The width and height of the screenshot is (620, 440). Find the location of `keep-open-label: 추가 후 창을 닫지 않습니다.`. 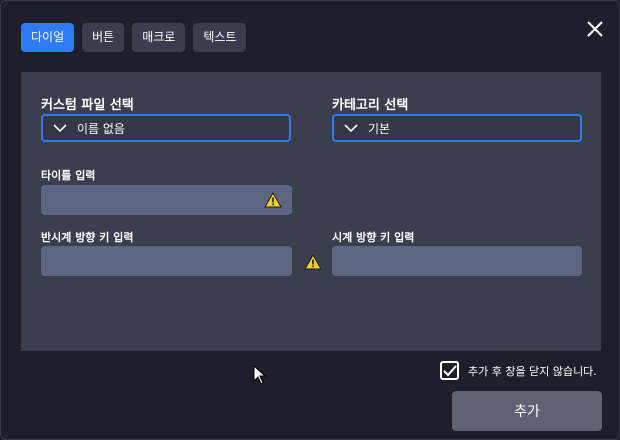

keep-open-label: 추가 후 창을 닫지 않습니다. is located at coordinates (532, 371).